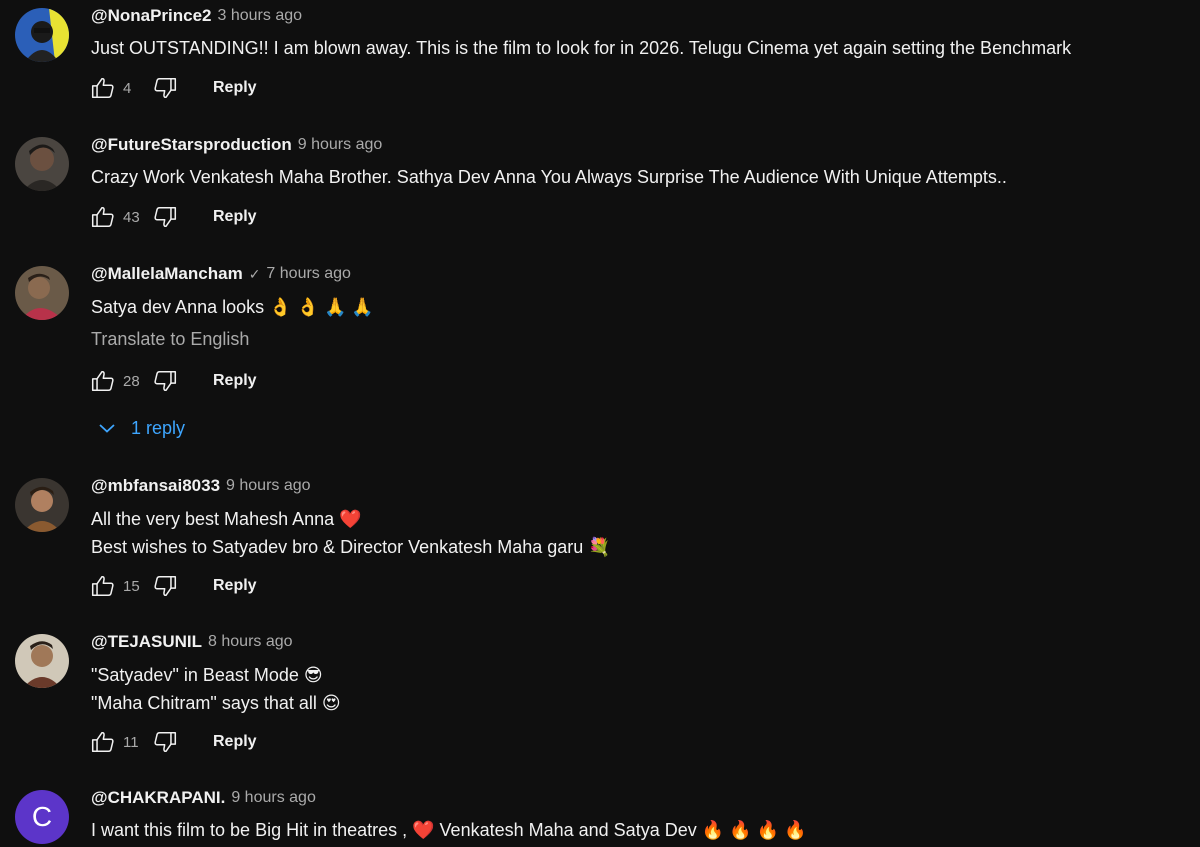 The width and height of the screenshot is (1200, 847). I want to click on comment-line: "Satyadev" in Beast Mode 😎, so click(207, 675).